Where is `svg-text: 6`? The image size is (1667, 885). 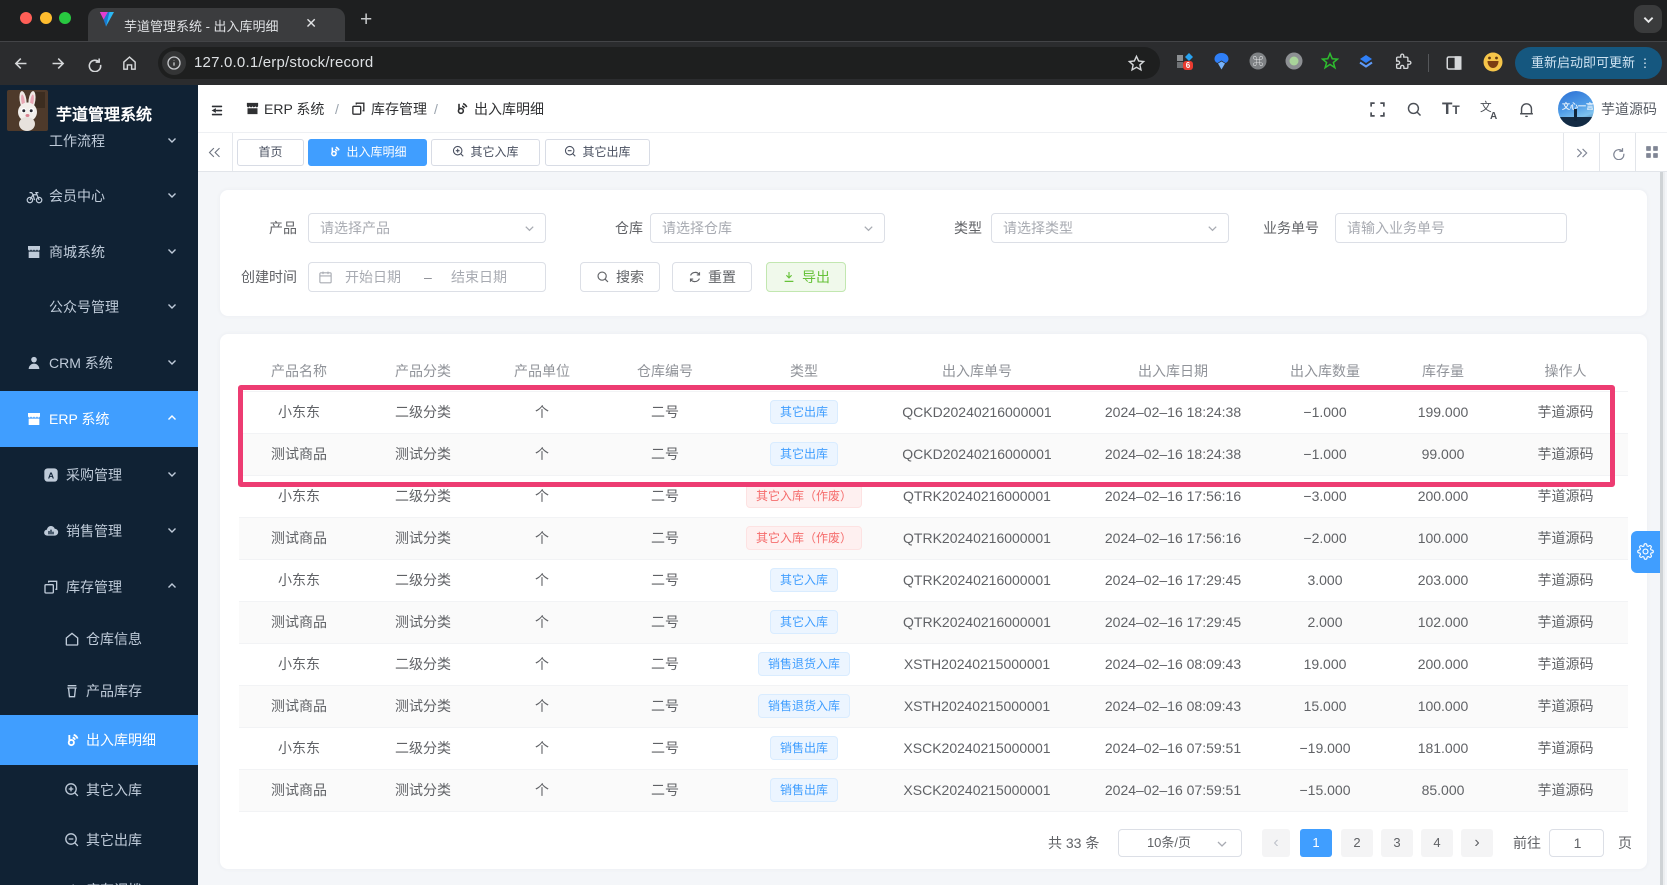
svg-text: 6 is located at coordinates (1188, 65).